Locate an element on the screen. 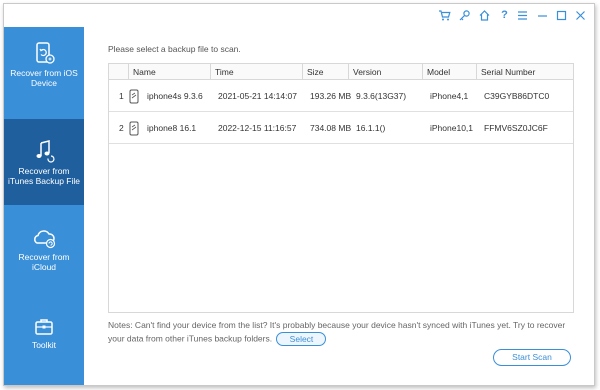  sidebar-item-ios-device: Recover from iOS Device is located at coordinates (44, 81).